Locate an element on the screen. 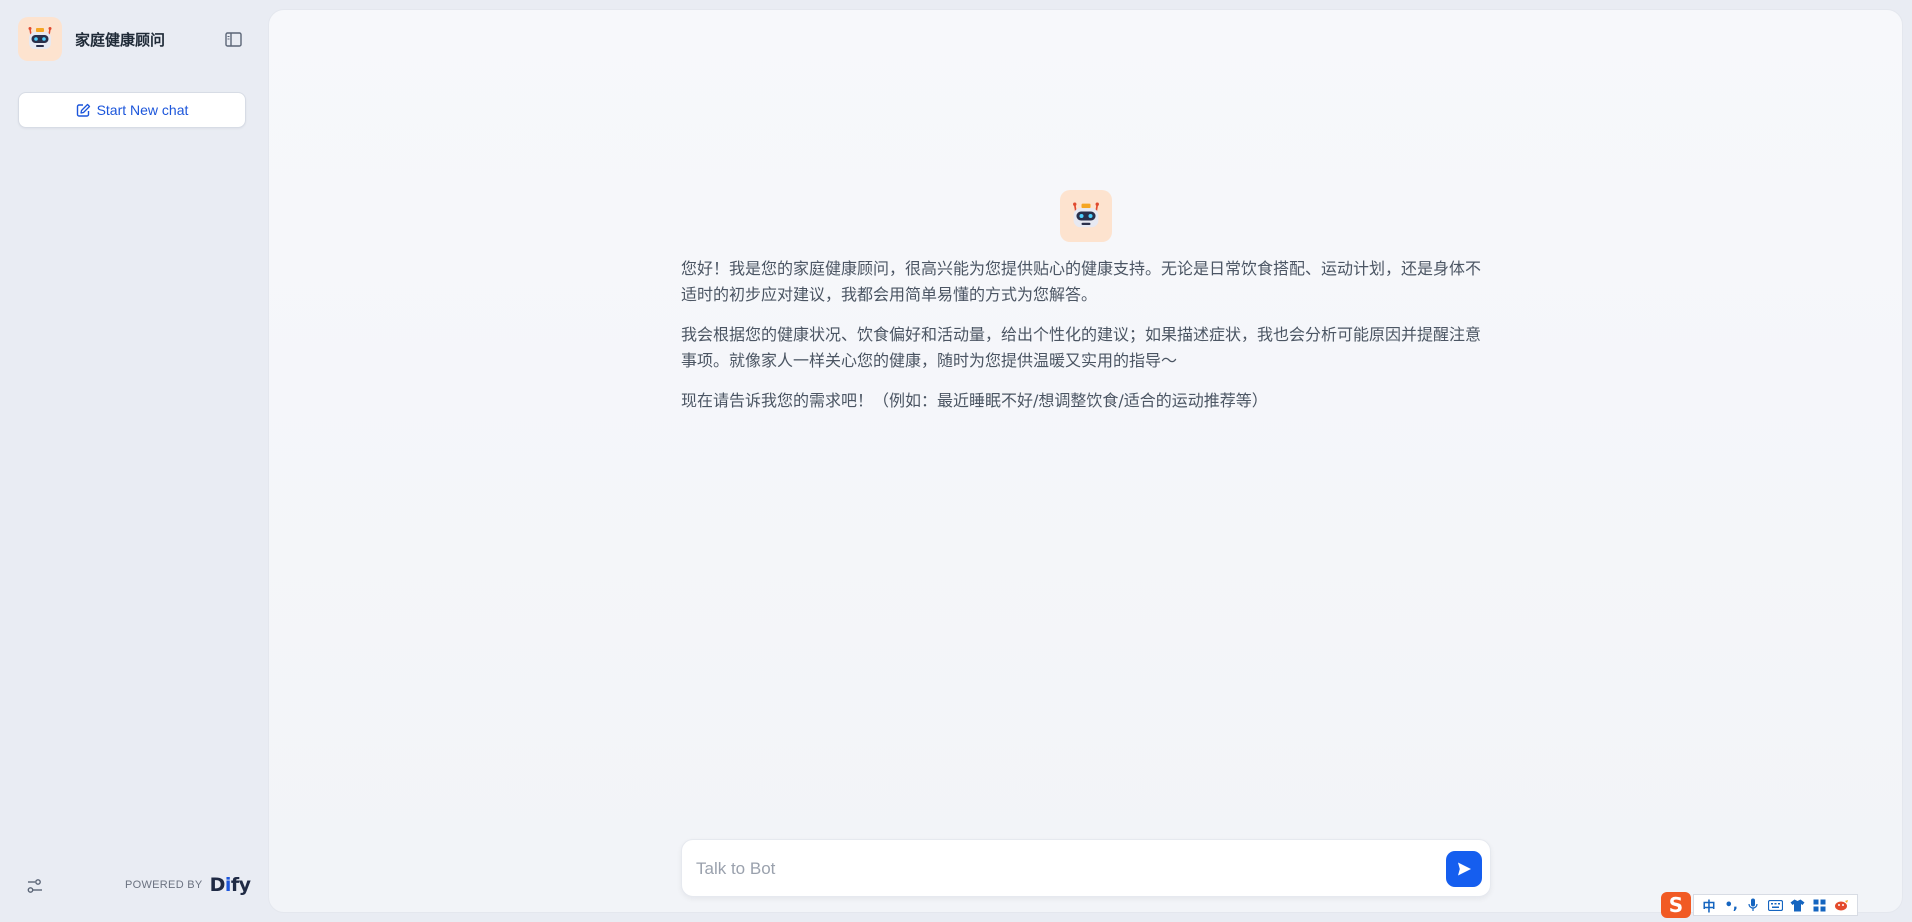  welcome-paragraph: 现在请告诉我您的需求吧！（例如：最近睡眠不好/想调整饮食/适合的运动推荐等） is located at coordinates (974, 400).